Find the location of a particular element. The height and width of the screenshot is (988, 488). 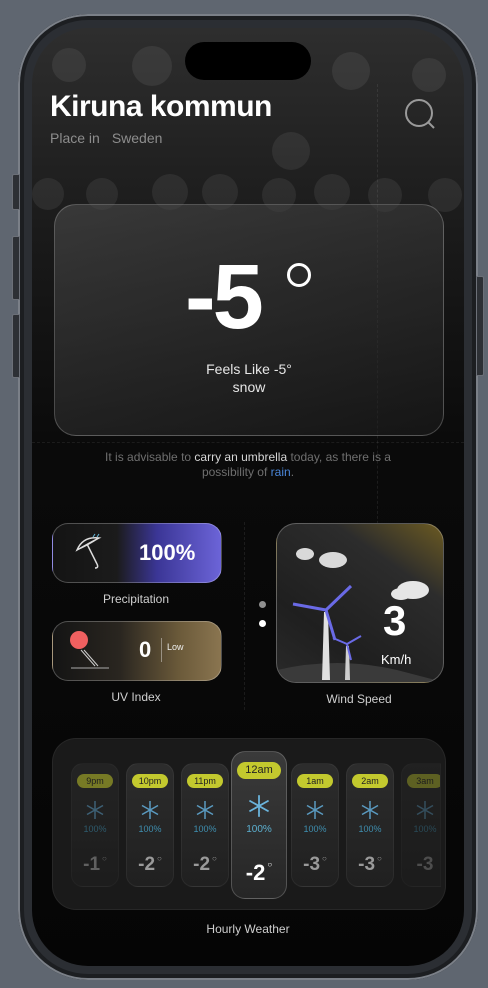

place-type: Place in is located at coordinates (75, 138).